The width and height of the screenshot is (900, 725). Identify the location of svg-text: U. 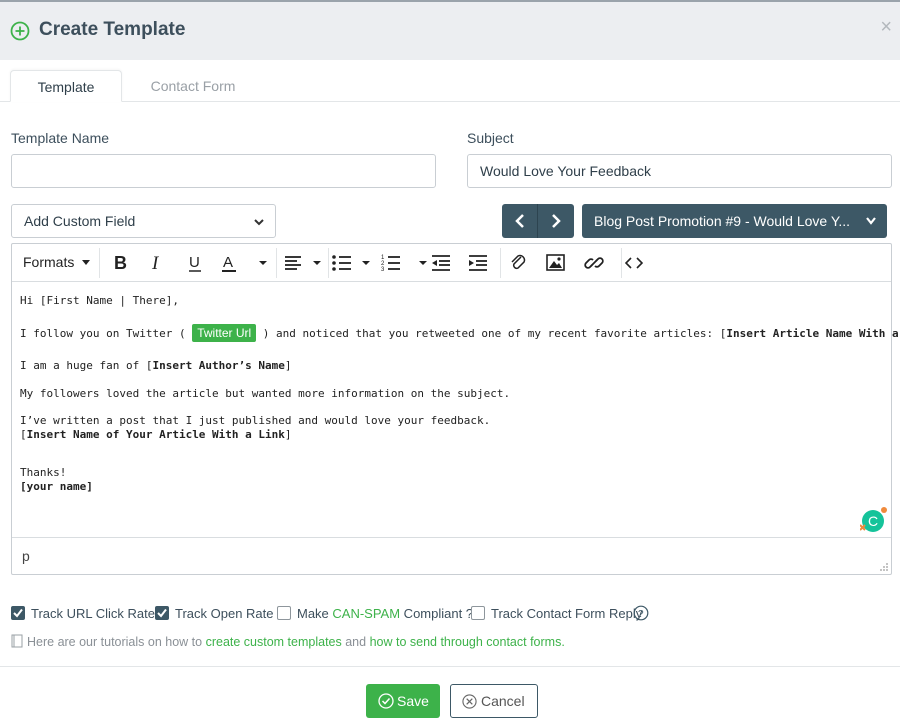
(194, 262).